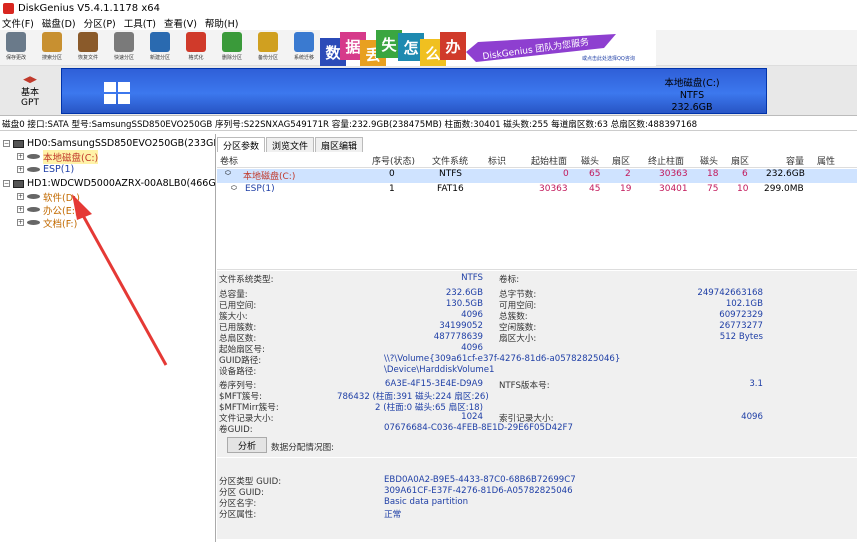 The height and width of the screenshot is (542, 857). I want to click on col-header: 起始柱面, so click(549, 160).